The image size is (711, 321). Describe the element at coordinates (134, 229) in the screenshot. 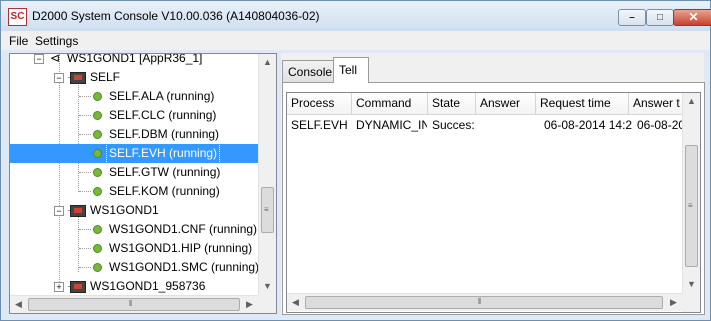

I see `tree-node-process: WS1GOND1.CNF (running)` at that location.